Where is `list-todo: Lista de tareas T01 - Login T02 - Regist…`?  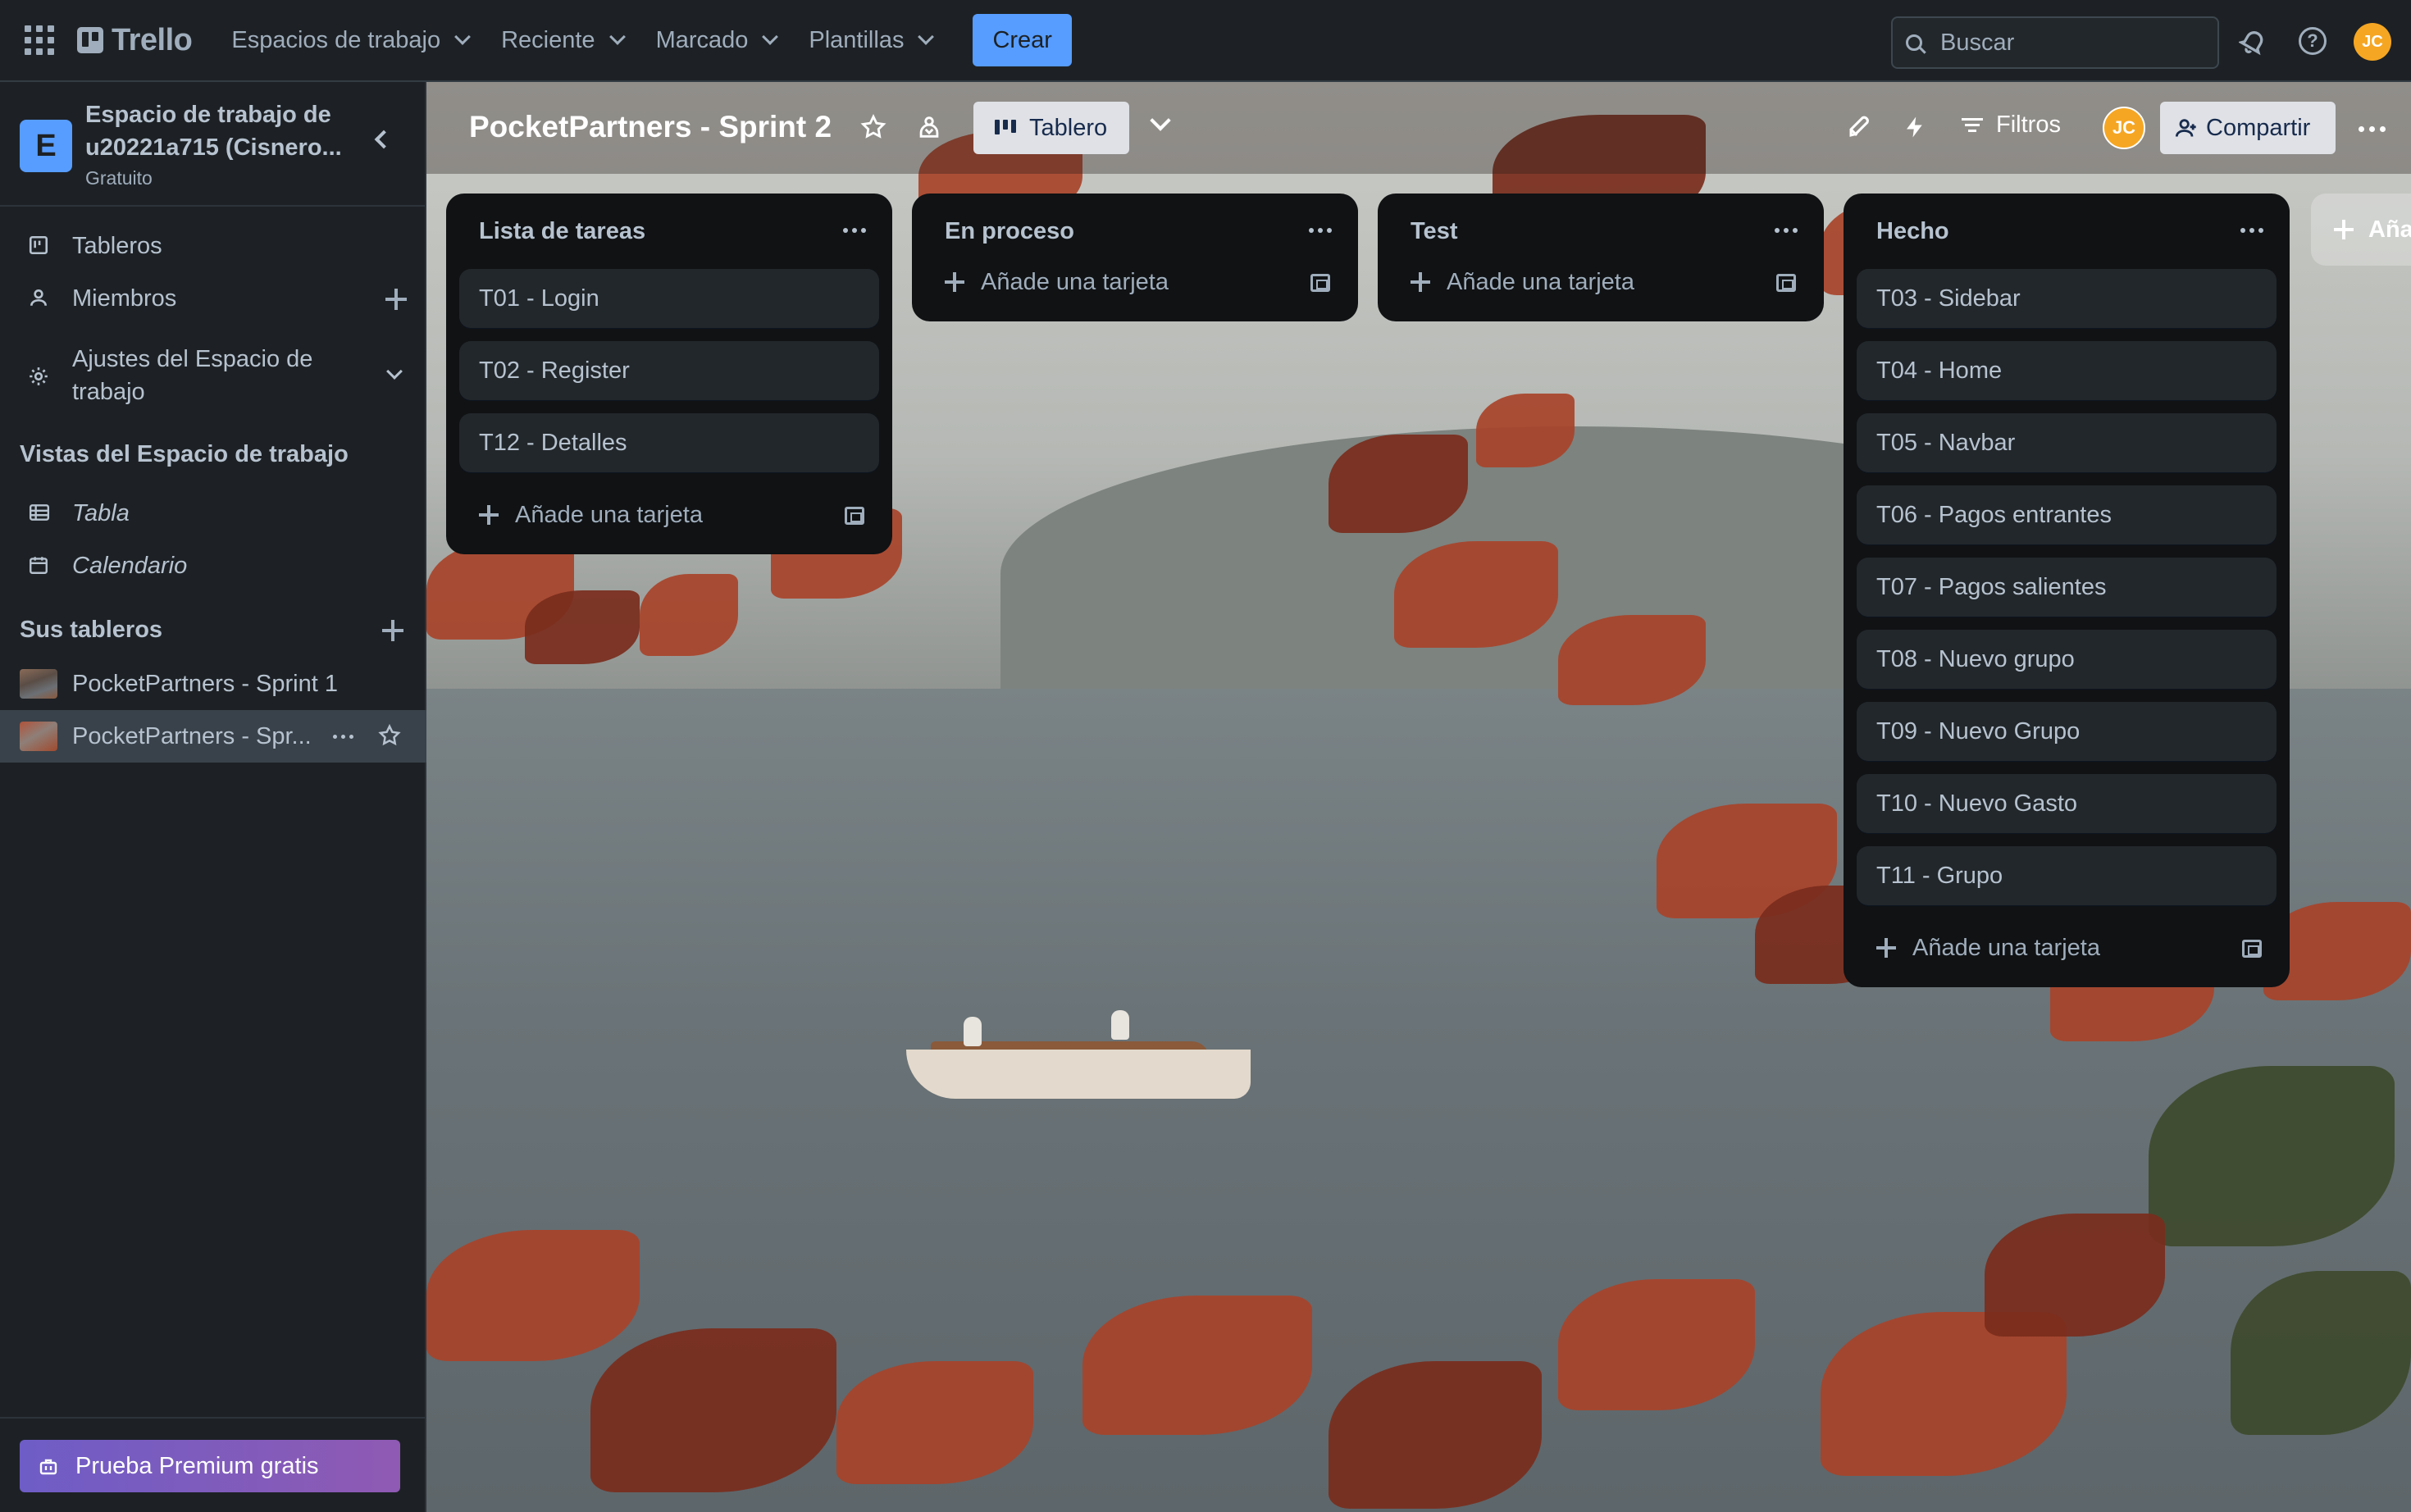 list-todo: Lista de tareas T01 - Login T02 - Regist… is located at coordinates (669, 374).